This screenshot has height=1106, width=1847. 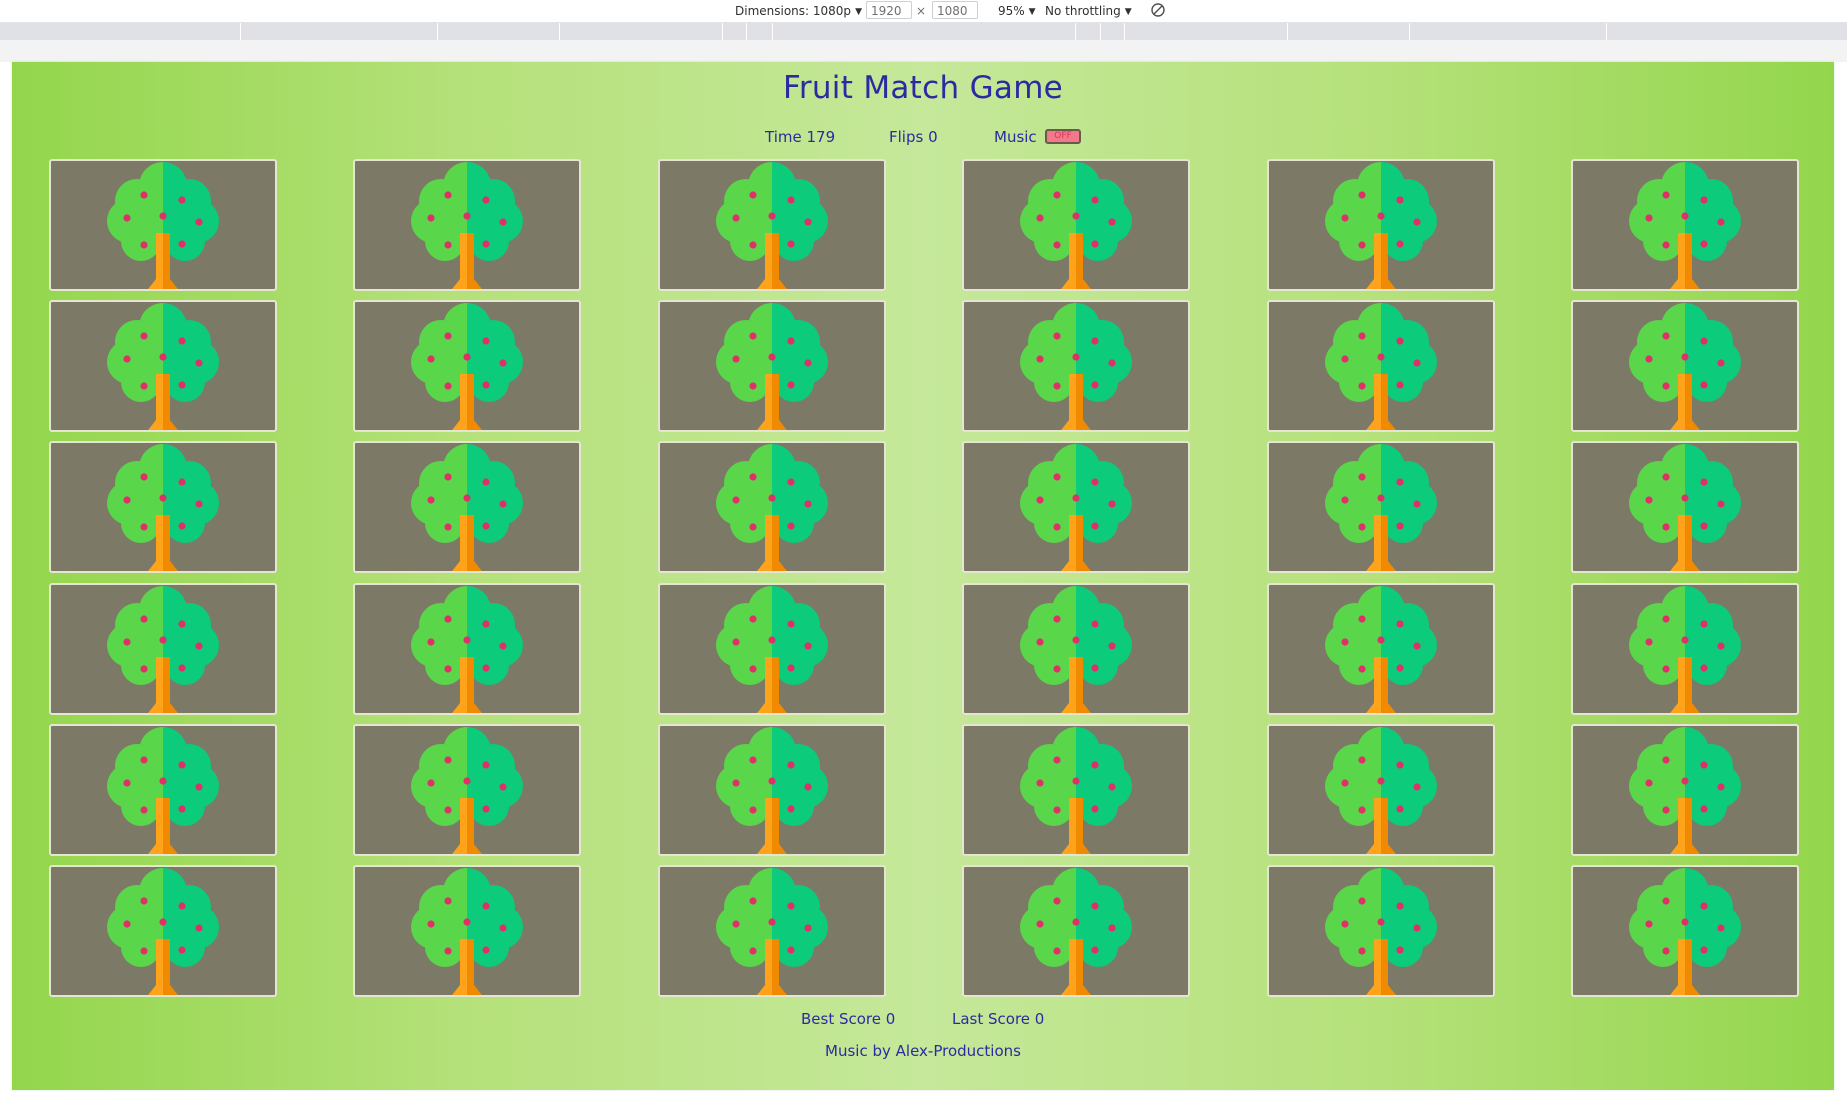 What do you see at coordinates (1063, 136) in the screenshot?
I see `music-toggle-button: OFF` at bounding box center [1063, 136].